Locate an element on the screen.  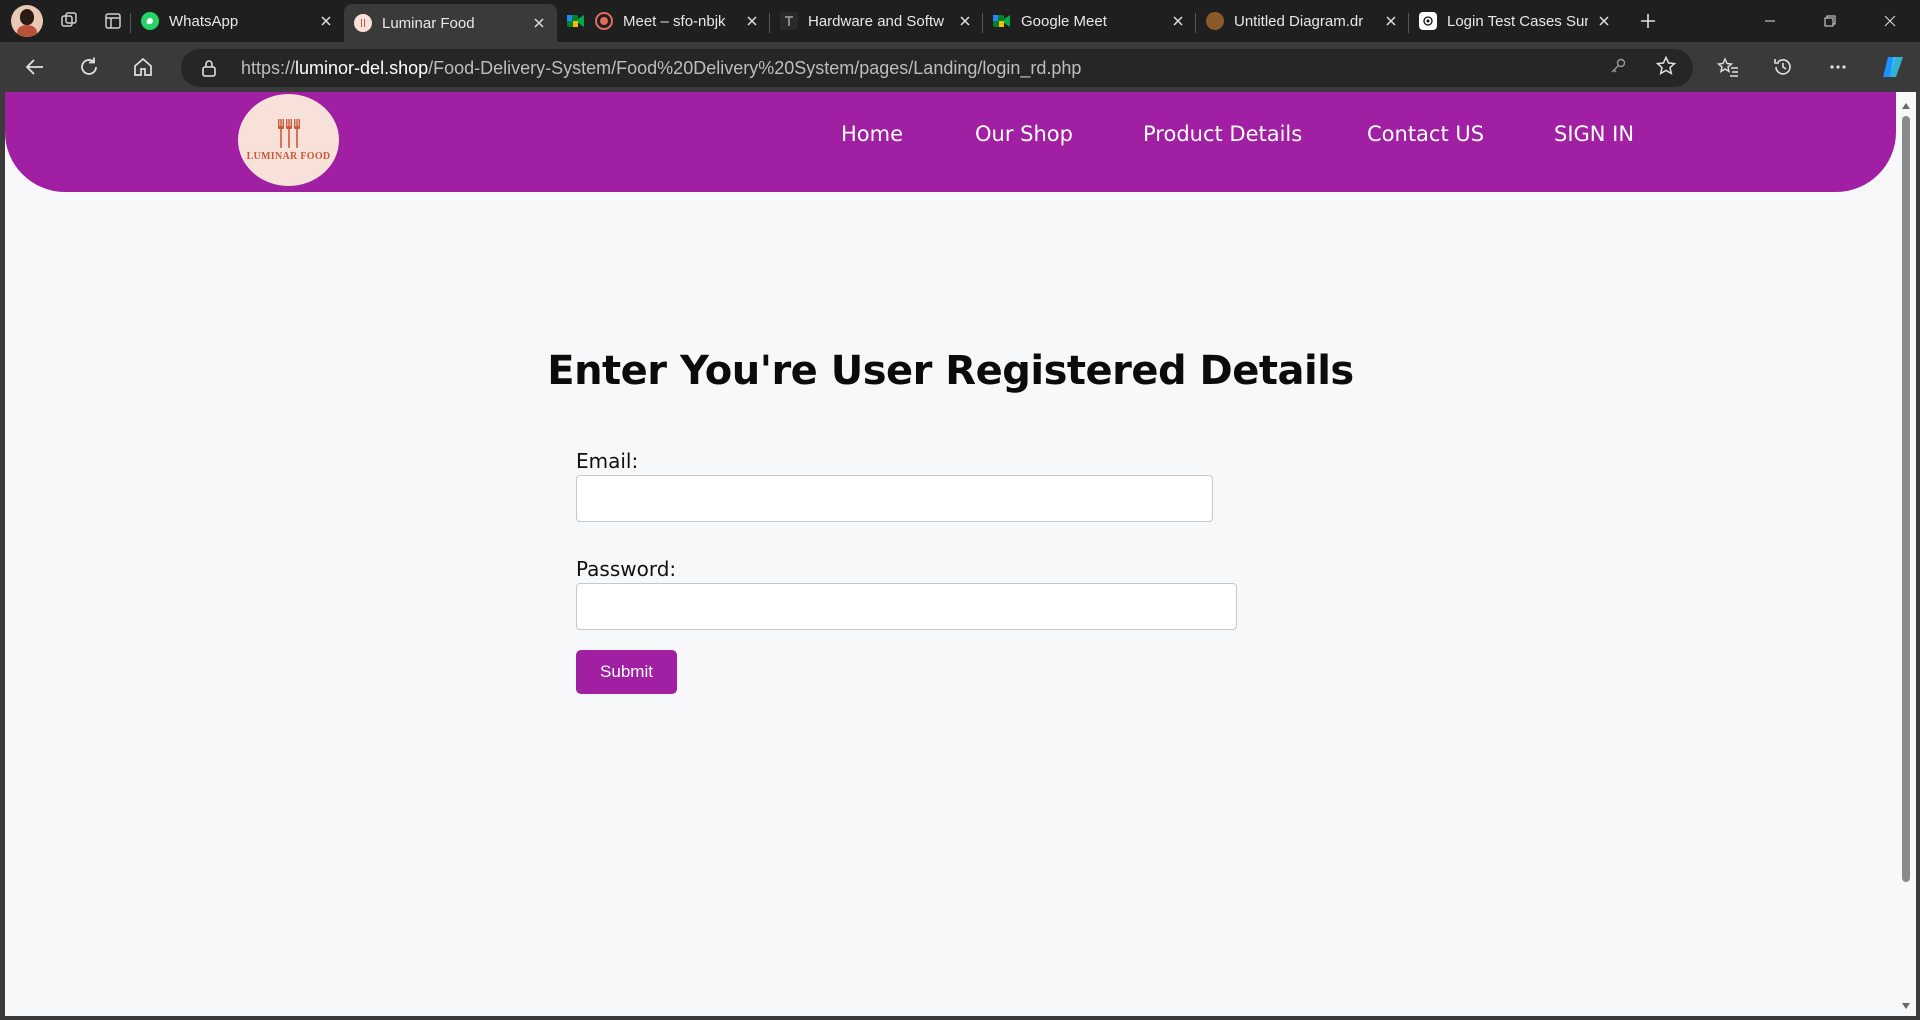
nav-home: Home is located at coordinates (872, 134).